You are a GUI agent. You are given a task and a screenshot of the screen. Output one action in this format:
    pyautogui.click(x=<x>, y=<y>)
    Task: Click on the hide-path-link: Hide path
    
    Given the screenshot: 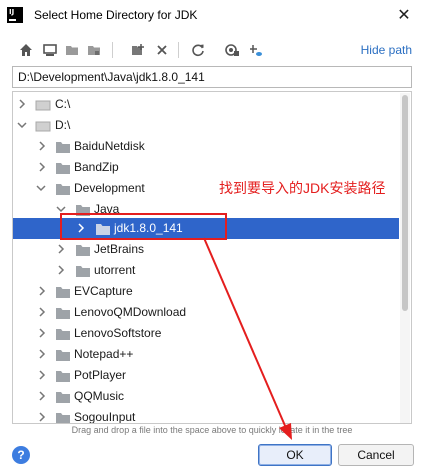 What is the action you would take?
    pyautogui.click(x=386, y=50)
    